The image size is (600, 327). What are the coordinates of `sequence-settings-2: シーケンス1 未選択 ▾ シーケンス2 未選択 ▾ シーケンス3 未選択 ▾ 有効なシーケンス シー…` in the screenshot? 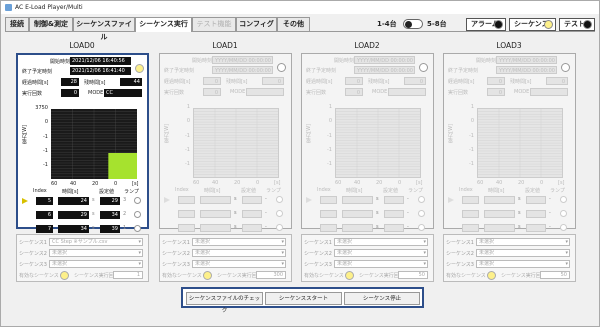 It's located at (367, 258).